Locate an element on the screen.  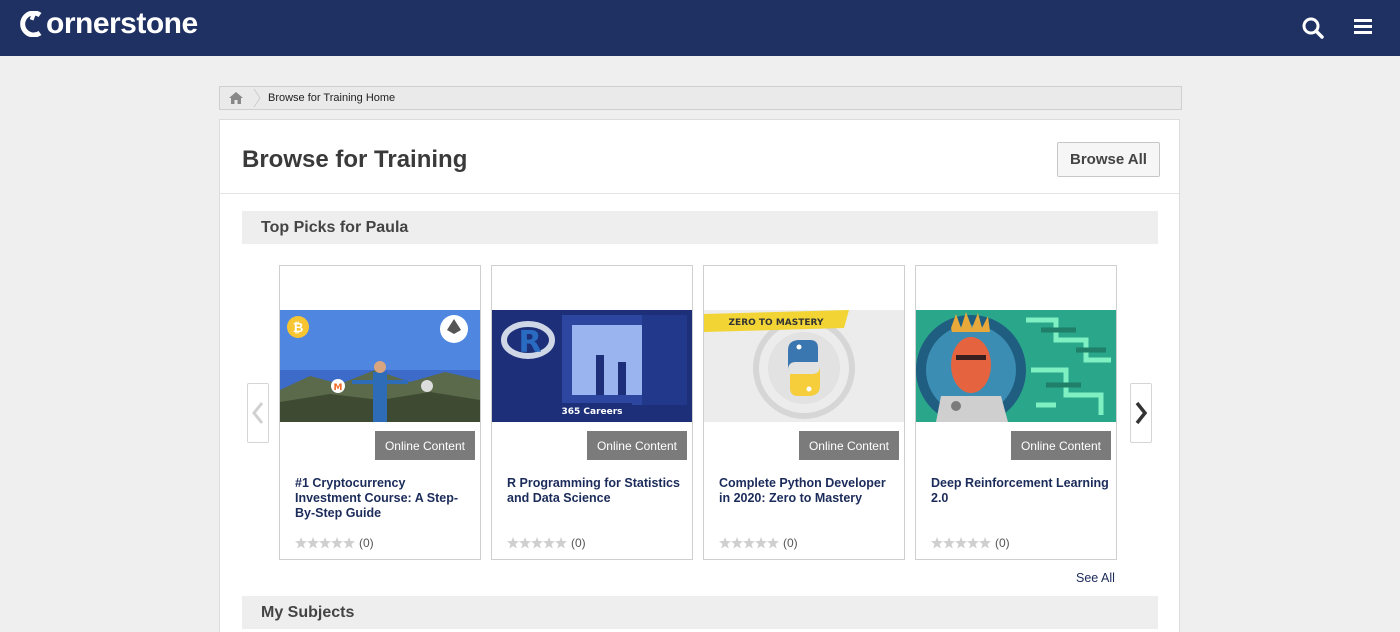
carousel-prev-button is located at coordinates (258, 413).